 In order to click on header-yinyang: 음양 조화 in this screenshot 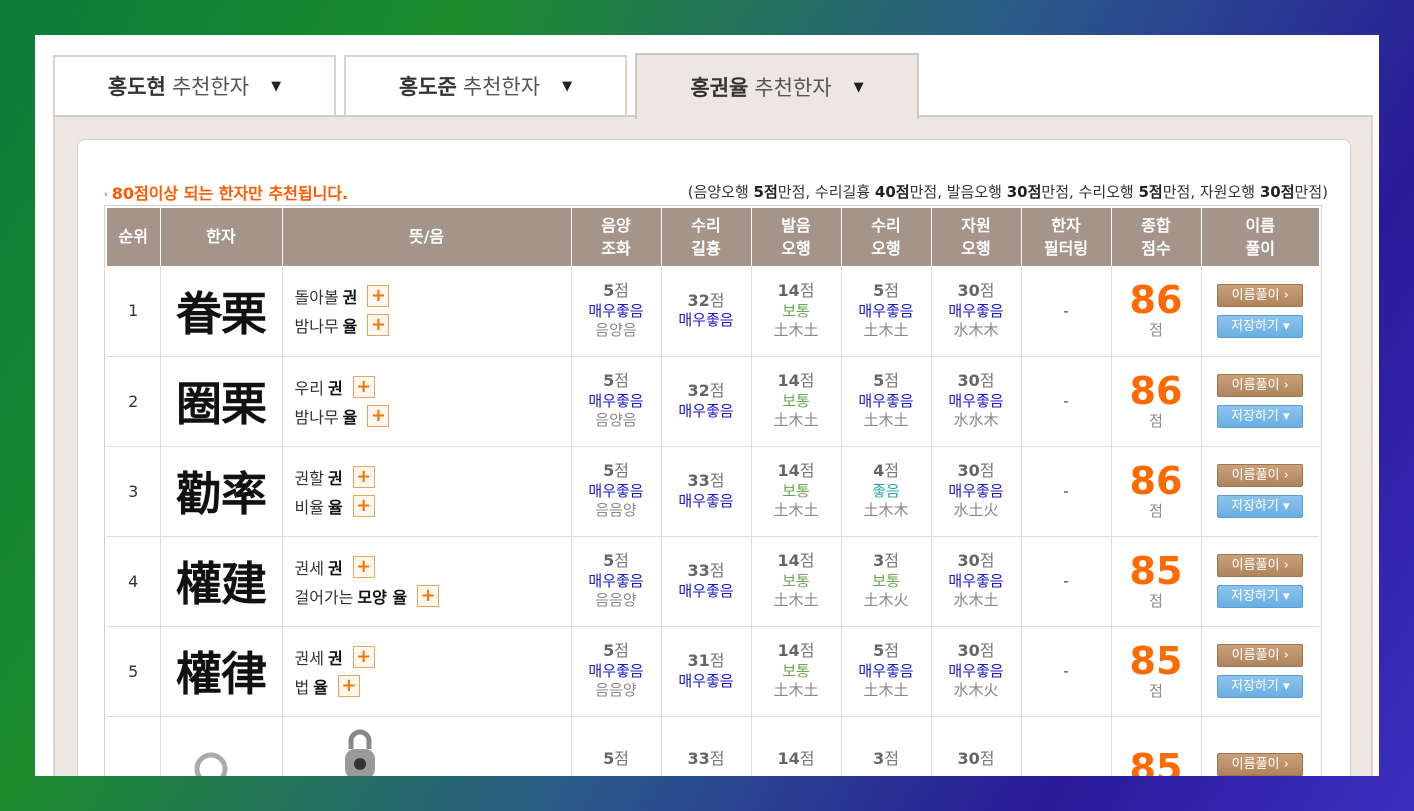, I will do `click(616, 237)`.